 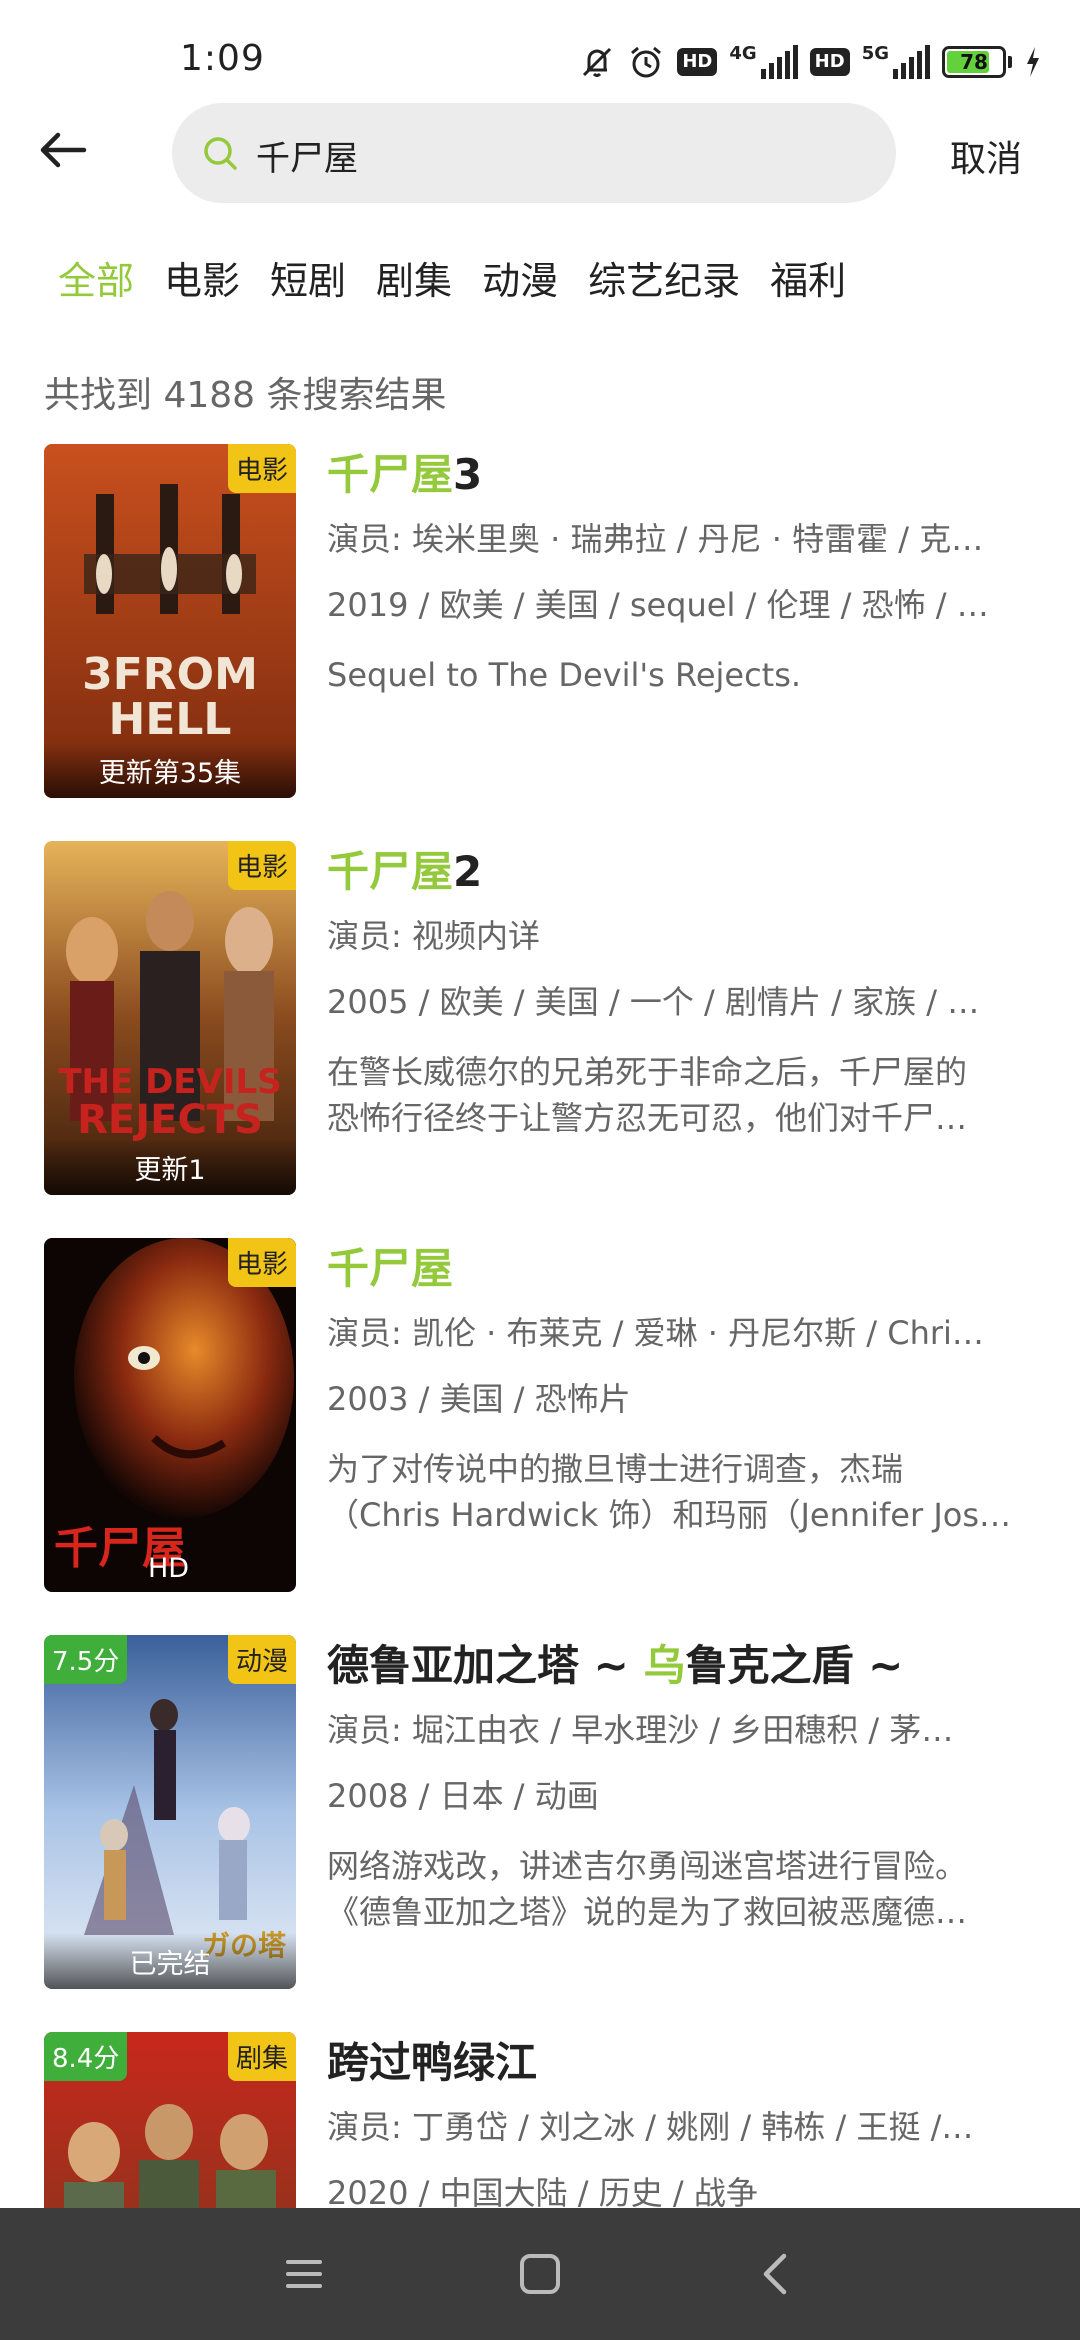 What do you see at coordinates (86, 2056) in the screenshot?
I see `score-badge: 8.4分` at bounding box center [86, 2056].